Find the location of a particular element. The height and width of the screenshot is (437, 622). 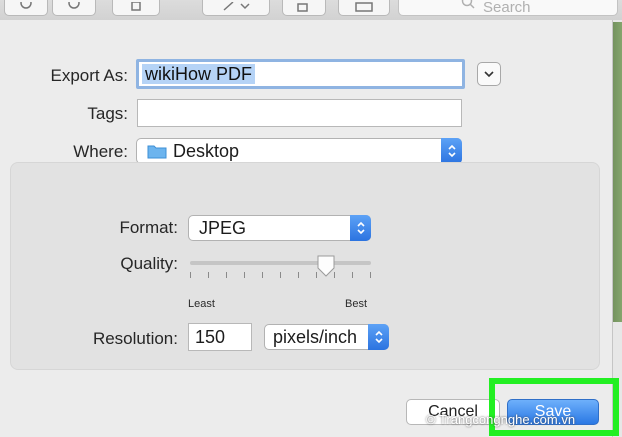

format-value: JPEG is located at coordinates (223, 227).